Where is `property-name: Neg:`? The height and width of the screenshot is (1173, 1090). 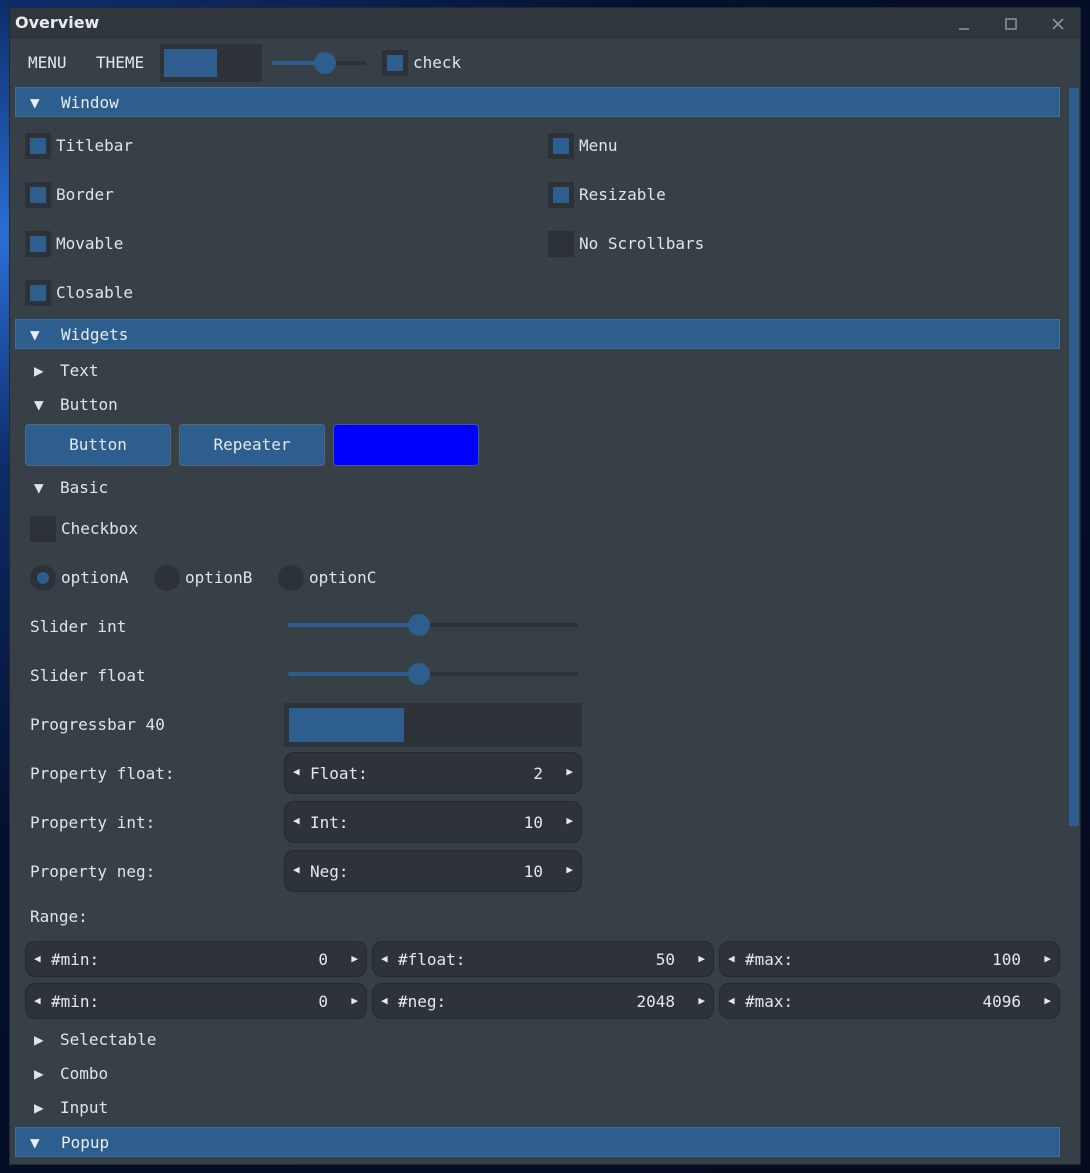
property-name: Neg: is located at coordinates (329, 871).